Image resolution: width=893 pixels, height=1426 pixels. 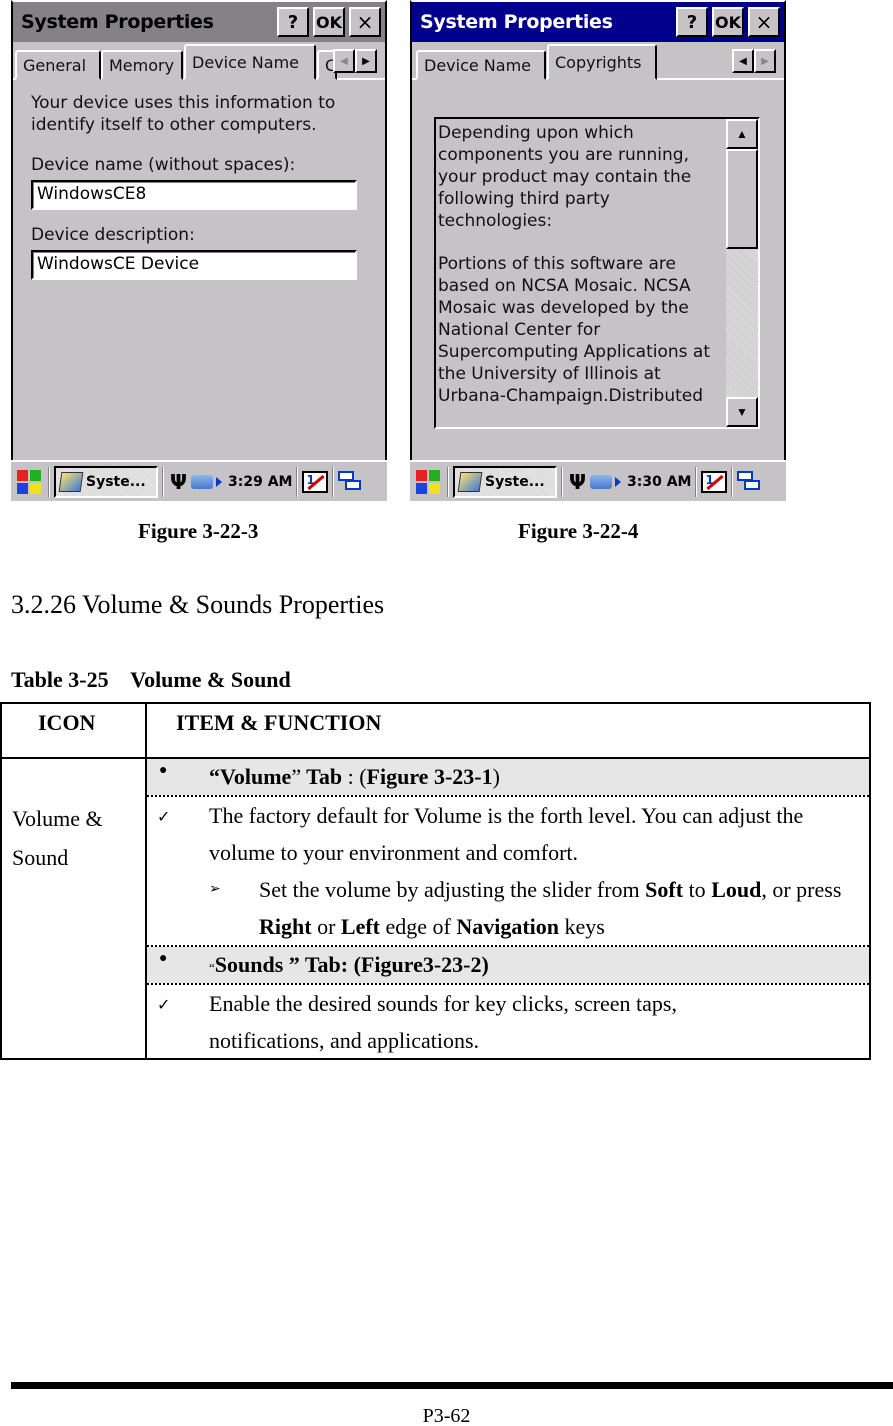 What do you see at coordinates (429, 776) in the screenshot?
I see `figure-ref: Figure 3-23-1` at bounding box center [429, 776].